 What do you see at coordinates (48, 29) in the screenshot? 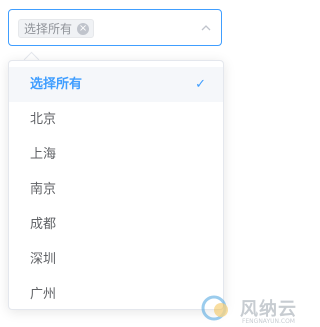
I see `tag-label: 选择所有` at bounding box center [48, 29].